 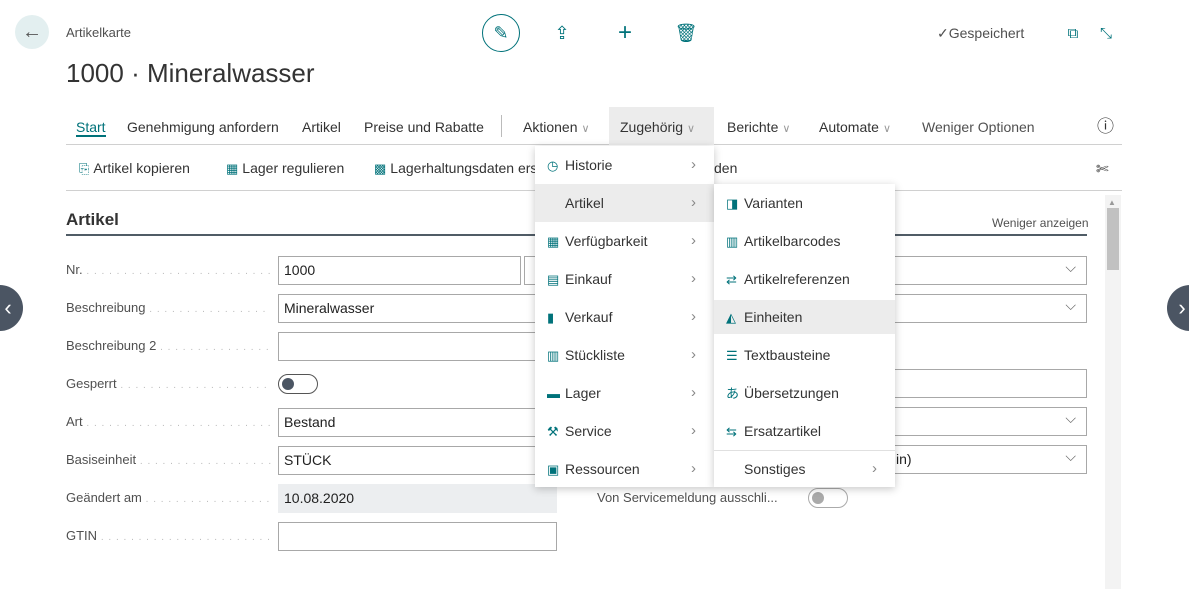 I want to click on trash-icon: 🗑, so click(x=686, y=32).